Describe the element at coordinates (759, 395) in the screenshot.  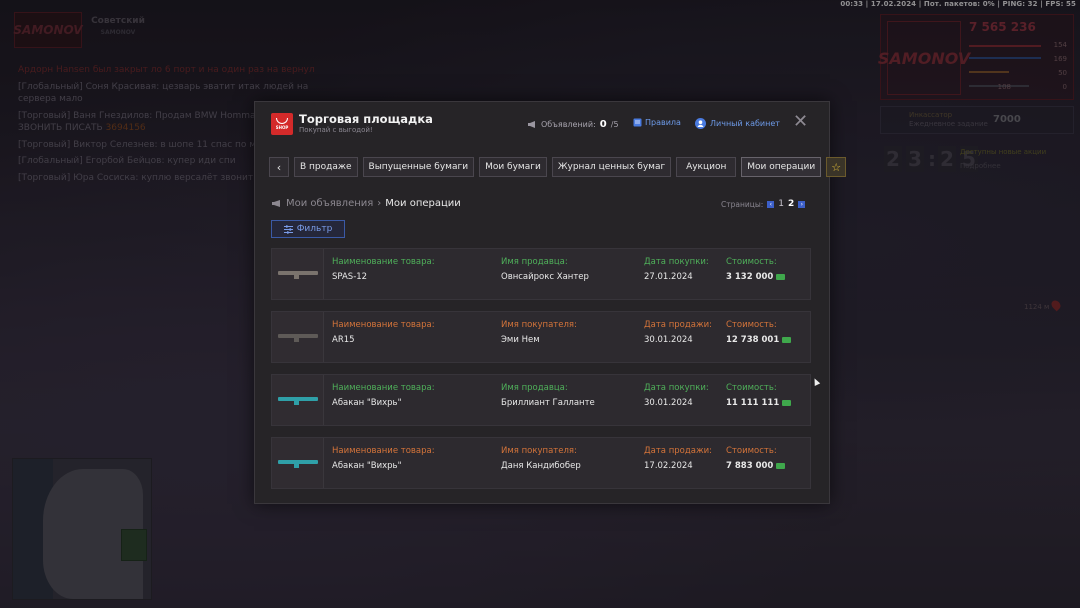
I see `price-column: Стоимость: 11 111 111` at that location.